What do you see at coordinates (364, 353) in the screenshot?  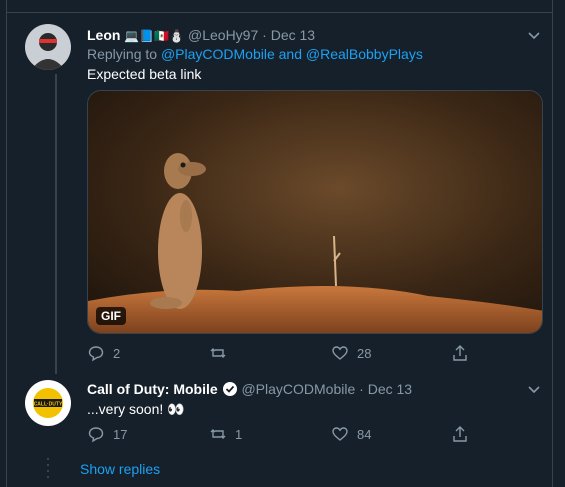 I see `like-count: 28` at bounding box center [364, 353].